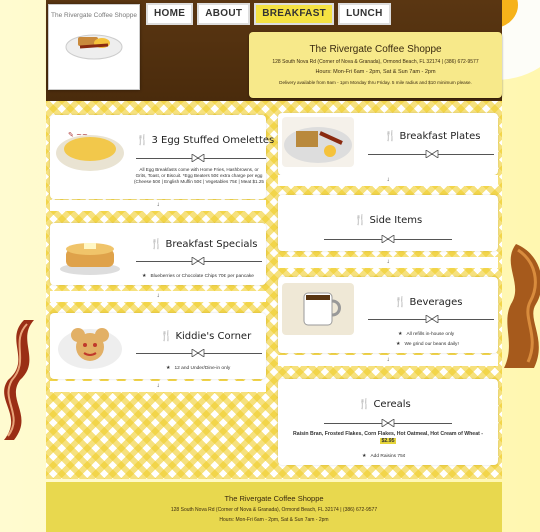 Image resolution: width=540 pixels, height=532 pixels. I want to click on kiddie-arrow: ↓, so click(158, 386).